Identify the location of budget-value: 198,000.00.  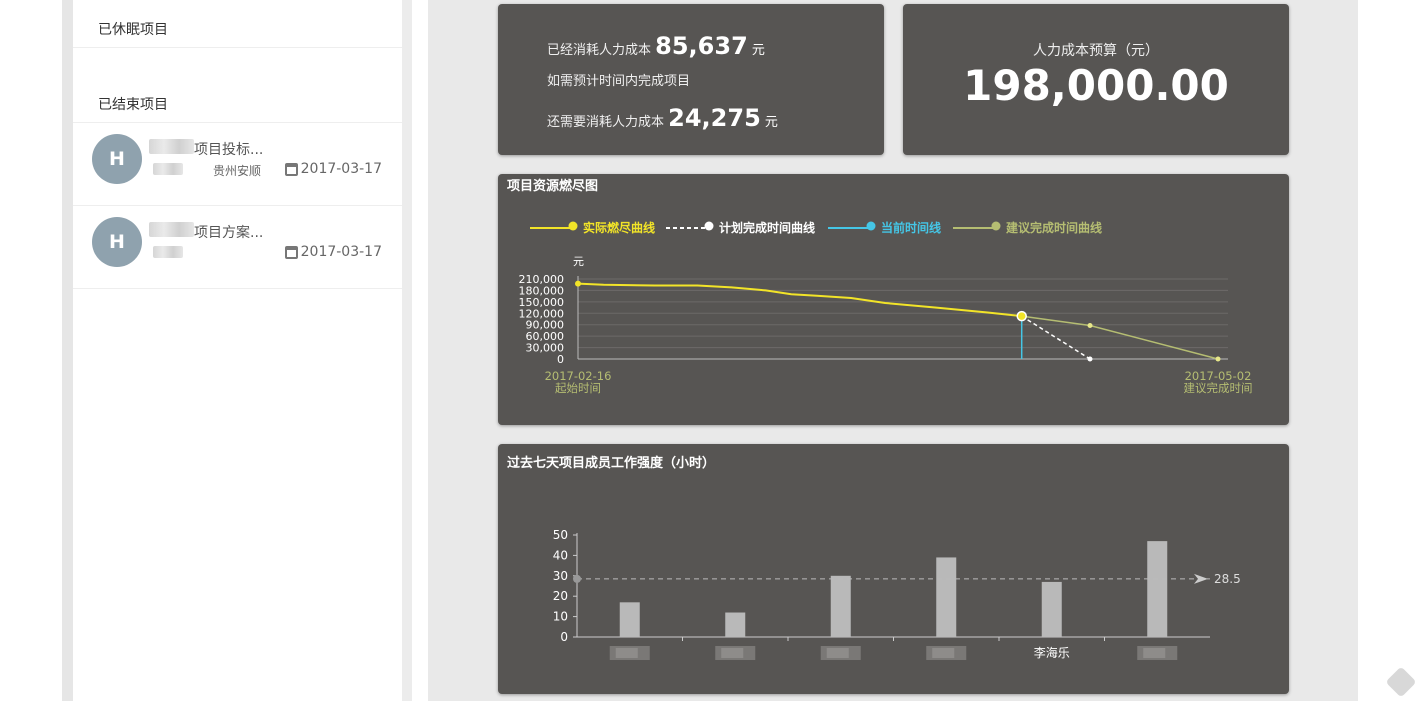
(1096, 85).